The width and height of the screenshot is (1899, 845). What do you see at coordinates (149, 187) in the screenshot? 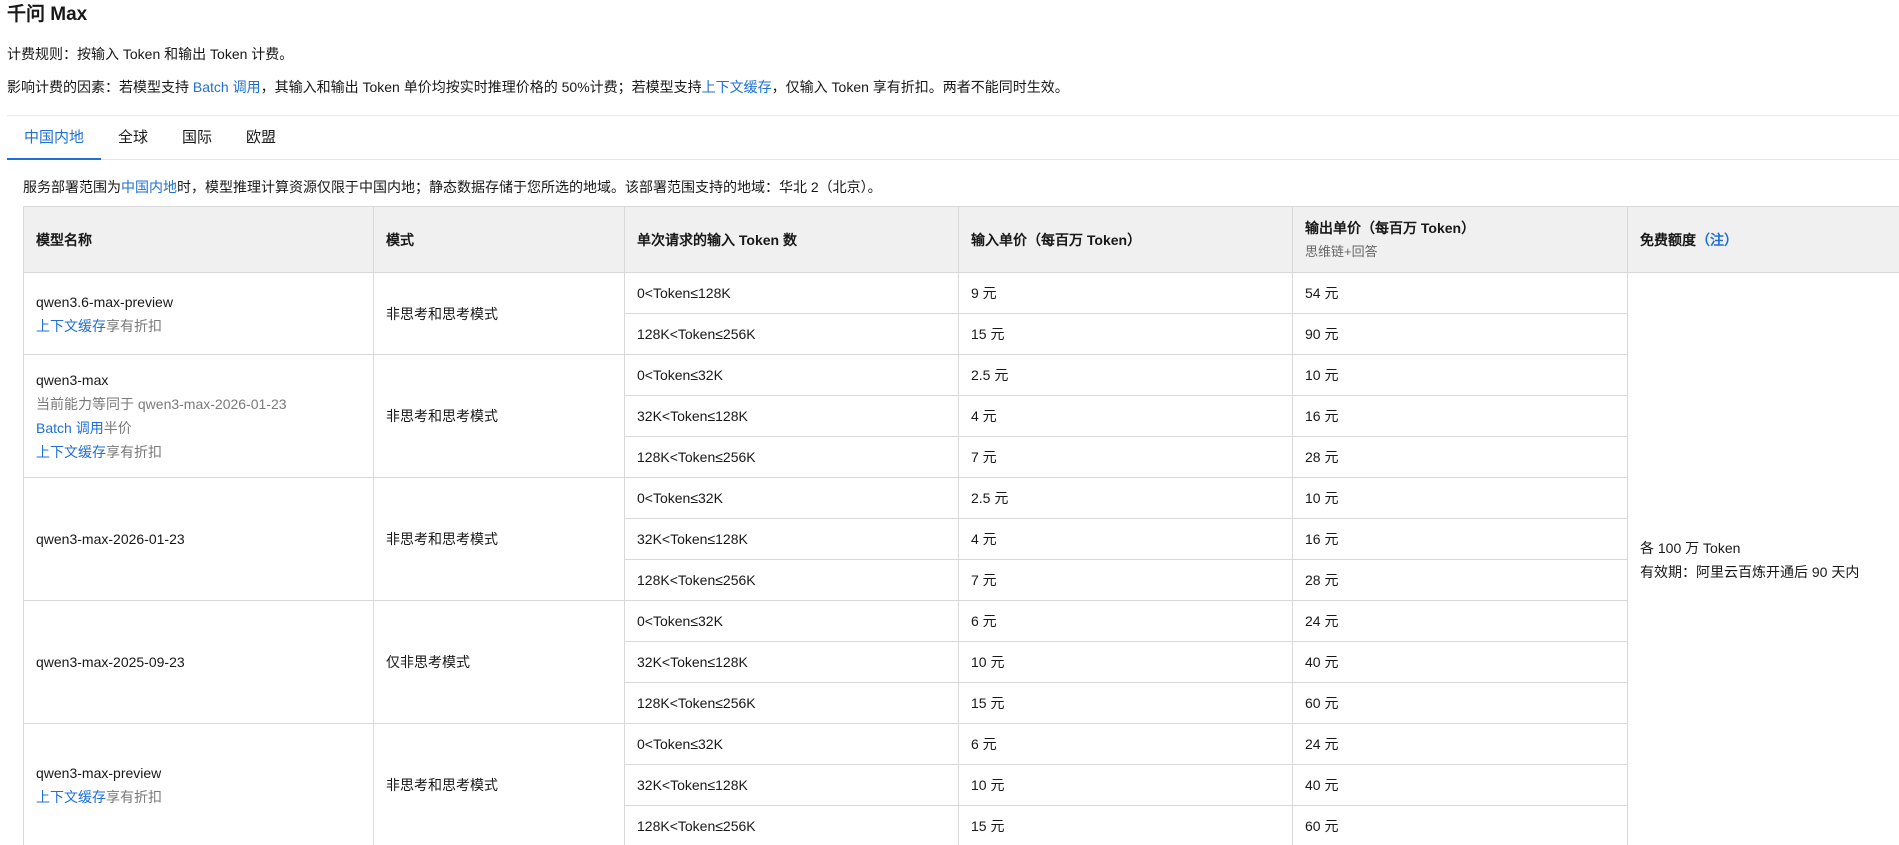
I see `mainland-china-link: 中国内地` at bounding box center [149, 187].